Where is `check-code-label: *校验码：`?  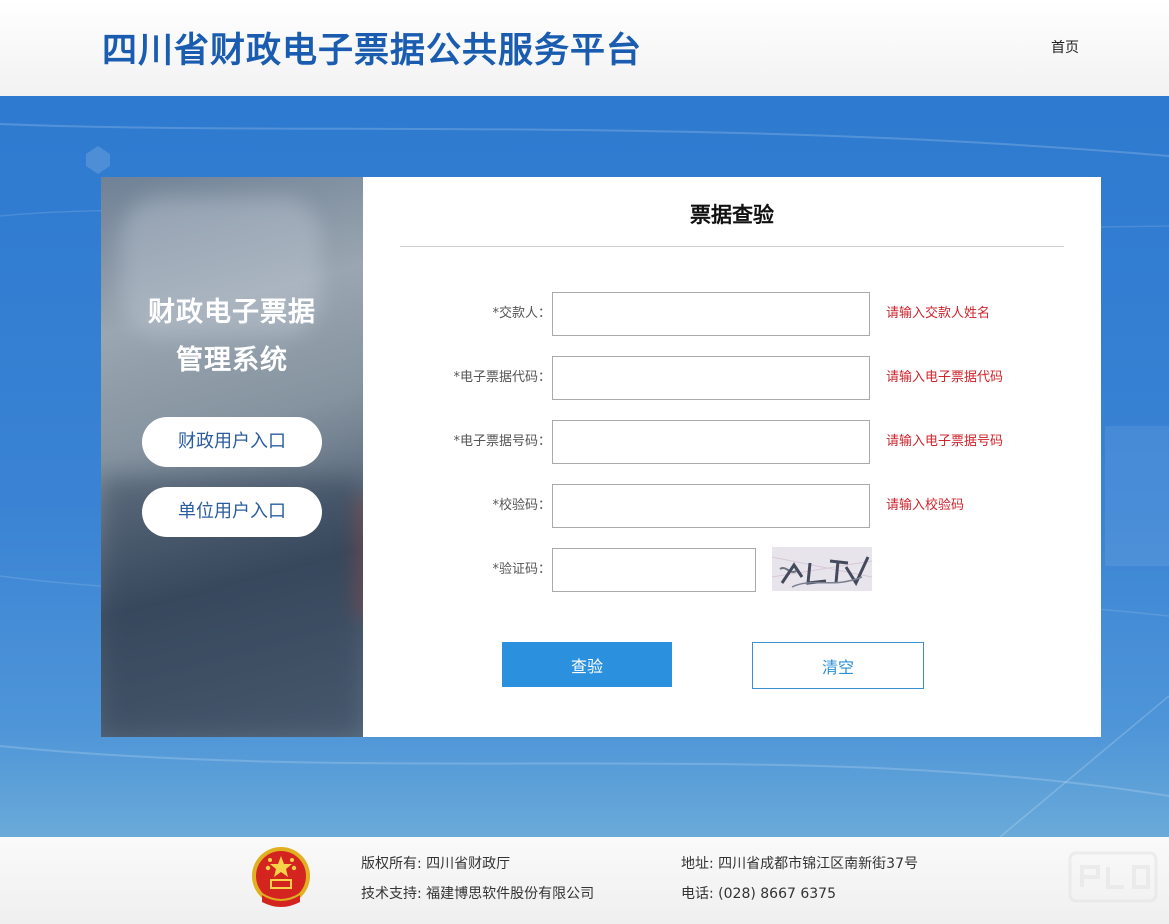 check-code-label: *校验码： is located at coordinates (521, 505).